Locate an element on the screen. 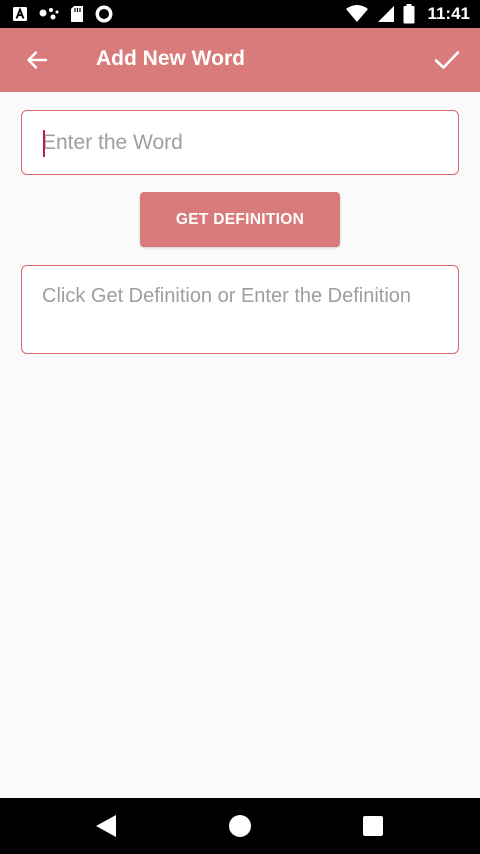 This screenshot has width=480, height=854. navigation-bar is located at coordinates (240, 826).